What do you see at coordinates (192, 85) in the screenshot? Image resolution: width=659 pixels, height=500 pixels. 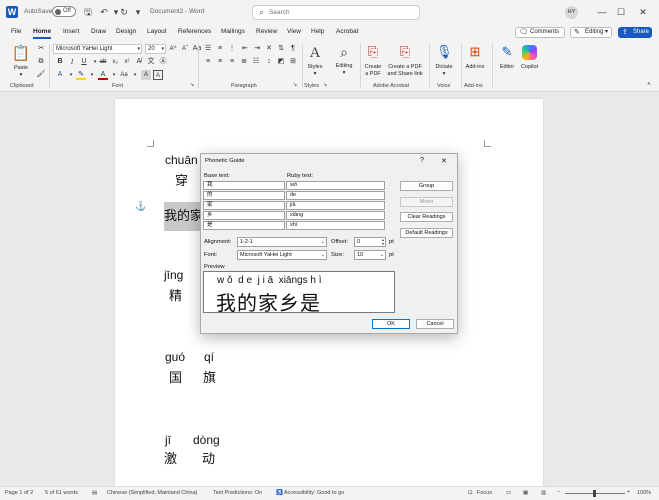 I see `font-dialog-launcher-icon: ↘` at bounding box center [192, 85].